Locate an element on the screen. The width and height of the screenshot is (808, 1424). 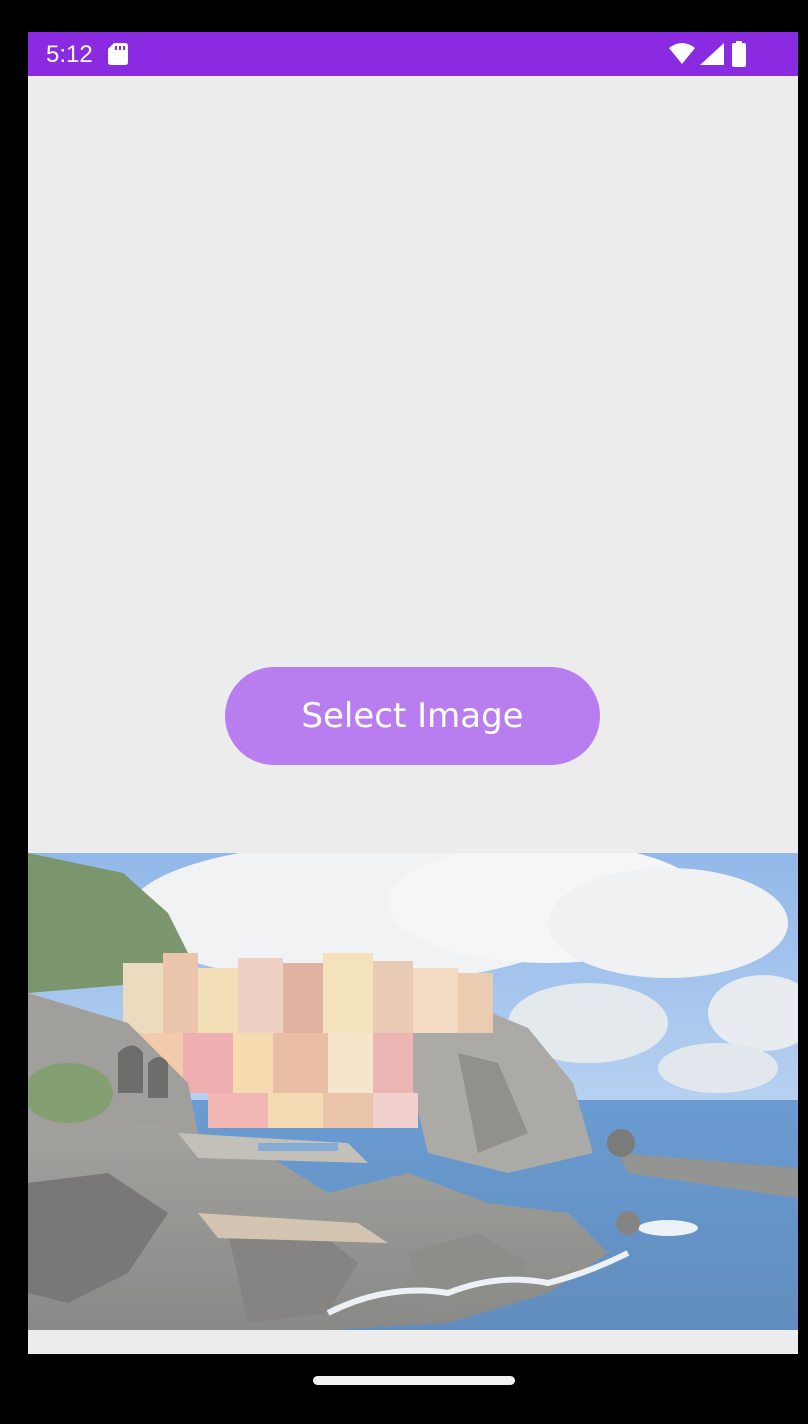
sd-card-icon is located at coordinates (118, 56).